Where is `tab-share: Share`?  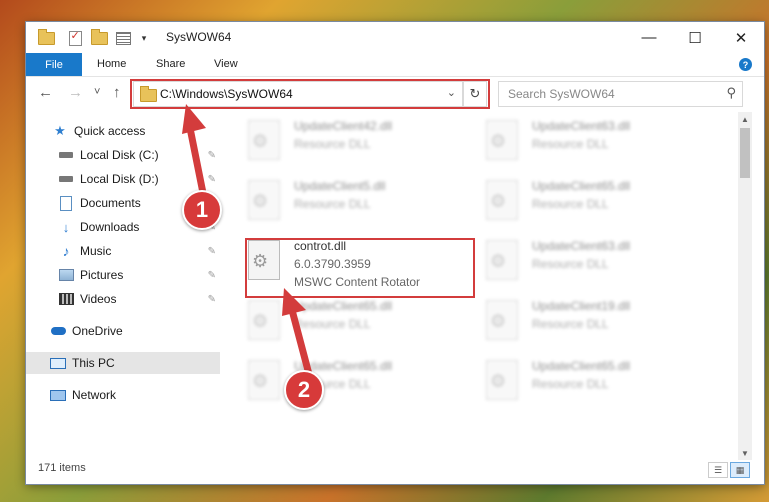
tab-share: Share is located at coordinates (170, 64).